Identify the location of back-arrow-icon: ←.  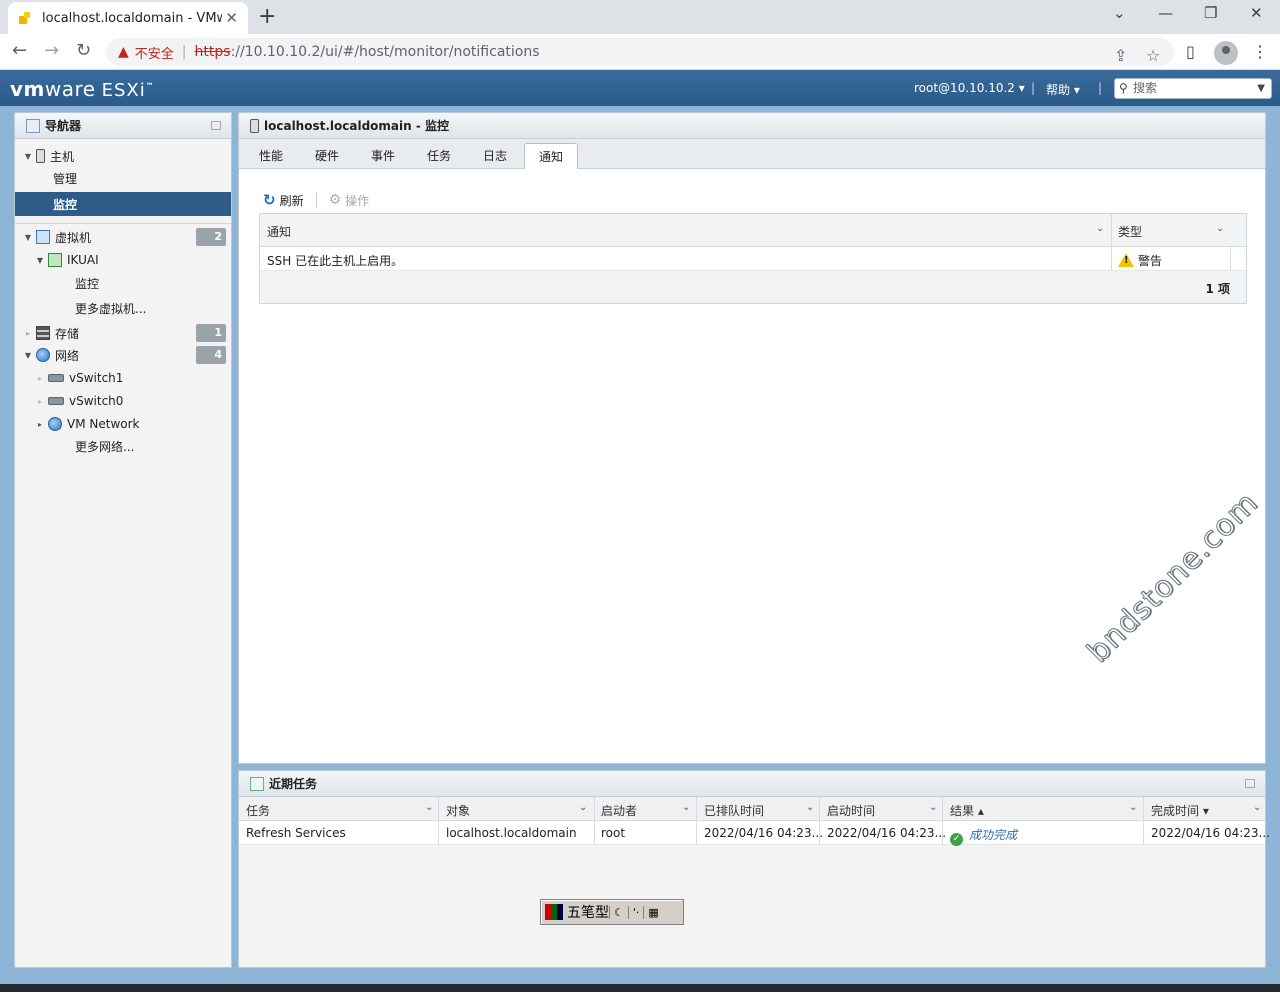
(19, 50).